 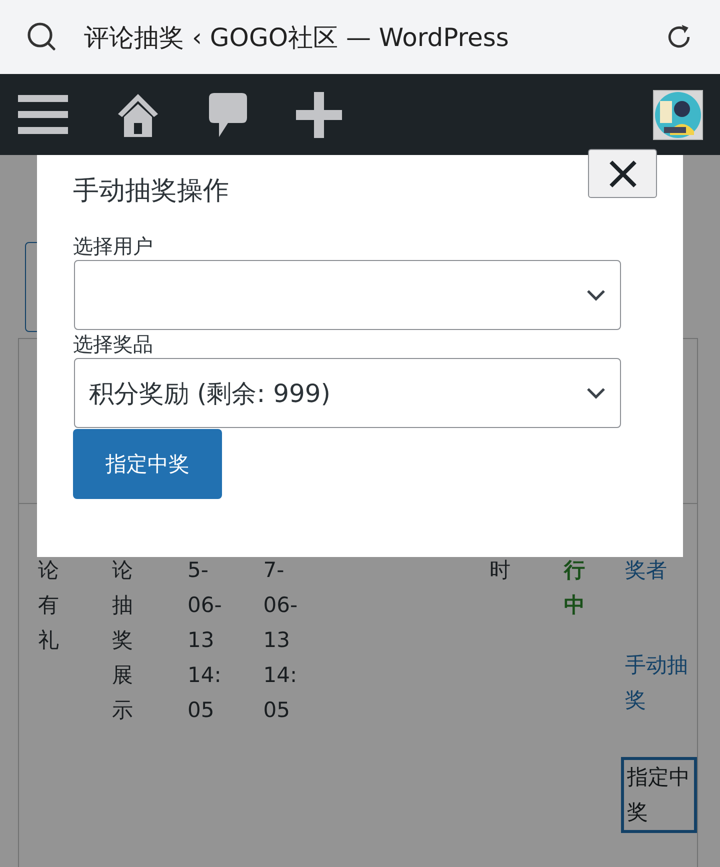 What do you see at coordinates (319, 115) in the screenshot?
I see `plus-icon` at bounding box center [319, 115].